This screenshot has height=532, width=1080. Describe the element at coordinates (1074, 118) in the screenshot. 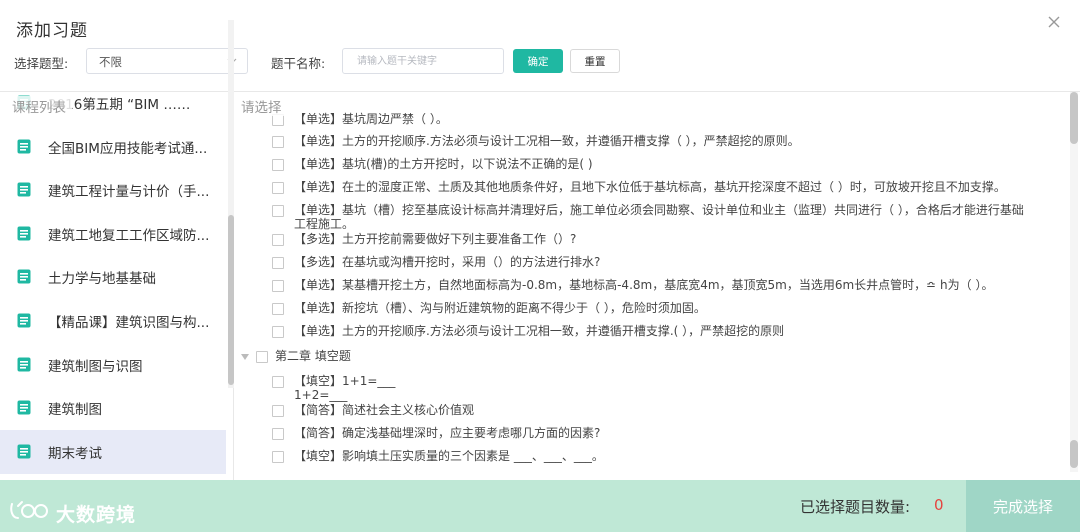

I see `question-scroll-thumb` at that location.